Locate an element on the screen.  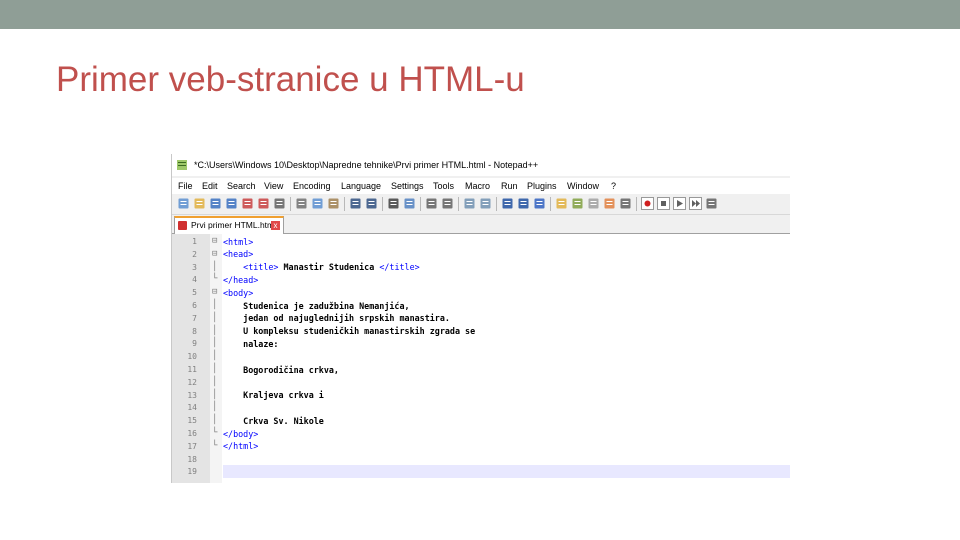
zoom-in-icon is located at coordinates (431, 203).